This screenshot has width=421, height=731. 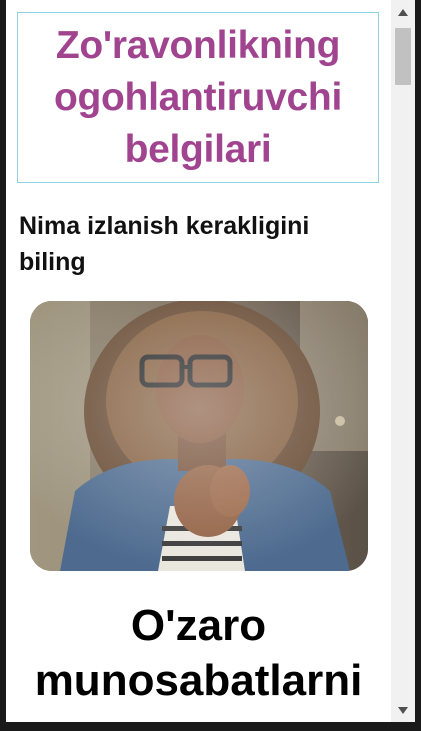 I want to click on scroll-down-button, so click(x=403, y=710).